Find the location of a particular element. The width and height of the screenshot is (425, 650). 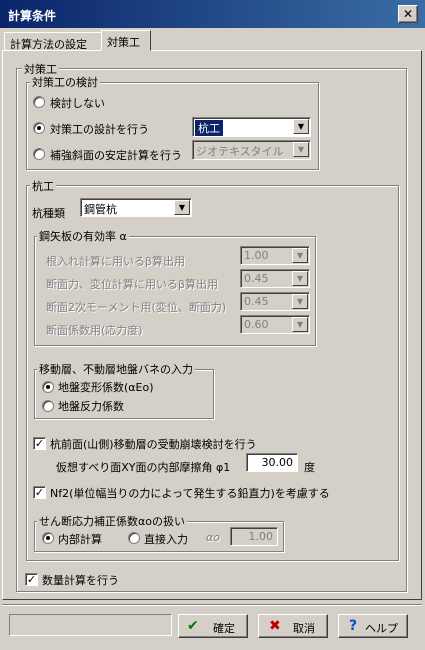

sheet-pile-row-label: 断面係数用(応力度) is located at coordinates (94, 330).